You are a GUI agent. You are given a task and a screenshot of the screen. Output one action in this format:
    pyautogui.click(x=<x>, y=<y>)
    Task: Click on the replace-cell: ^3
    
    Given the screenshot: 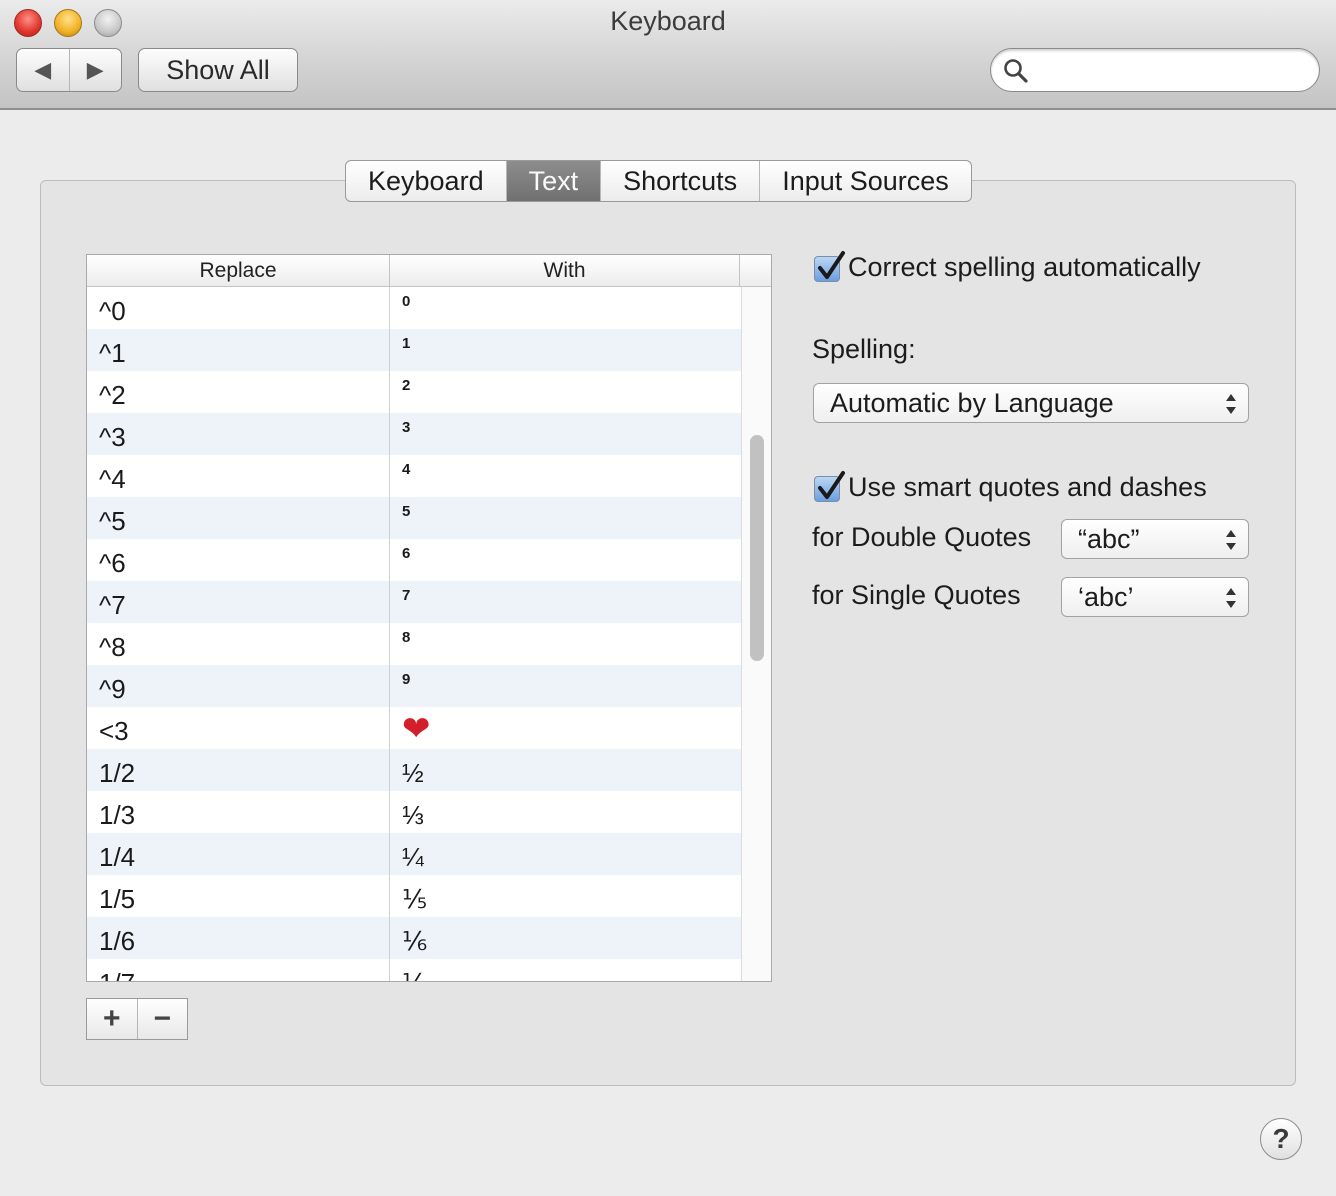 What is the action you would take?
    pyautogui.click(x=238, y=434)
    